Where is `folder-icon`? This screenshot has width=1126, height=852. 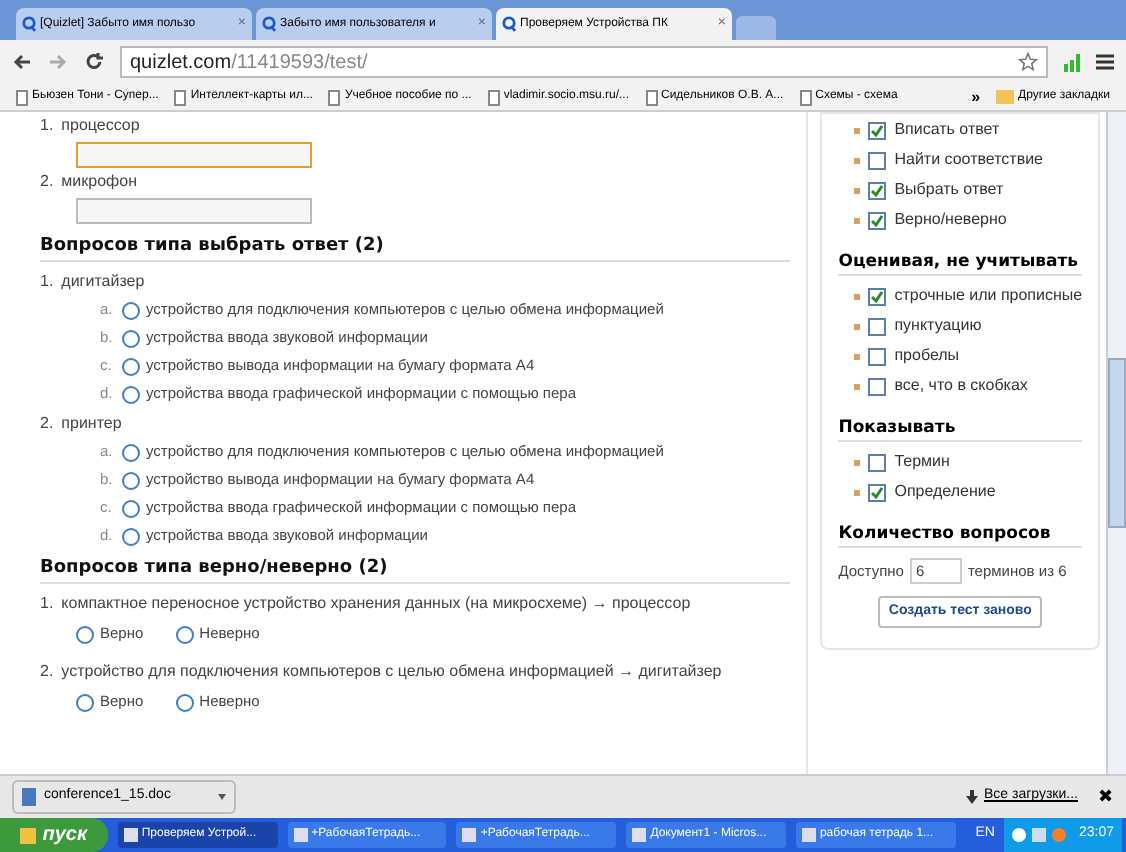
folder-icon is located at coordinates (1005, 97).